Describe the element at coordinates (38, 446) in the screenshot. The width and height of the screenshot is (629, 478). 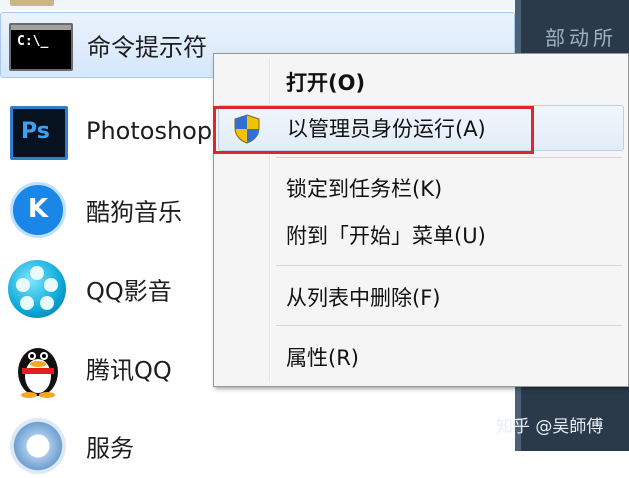
I see `gear-icon` at that location.